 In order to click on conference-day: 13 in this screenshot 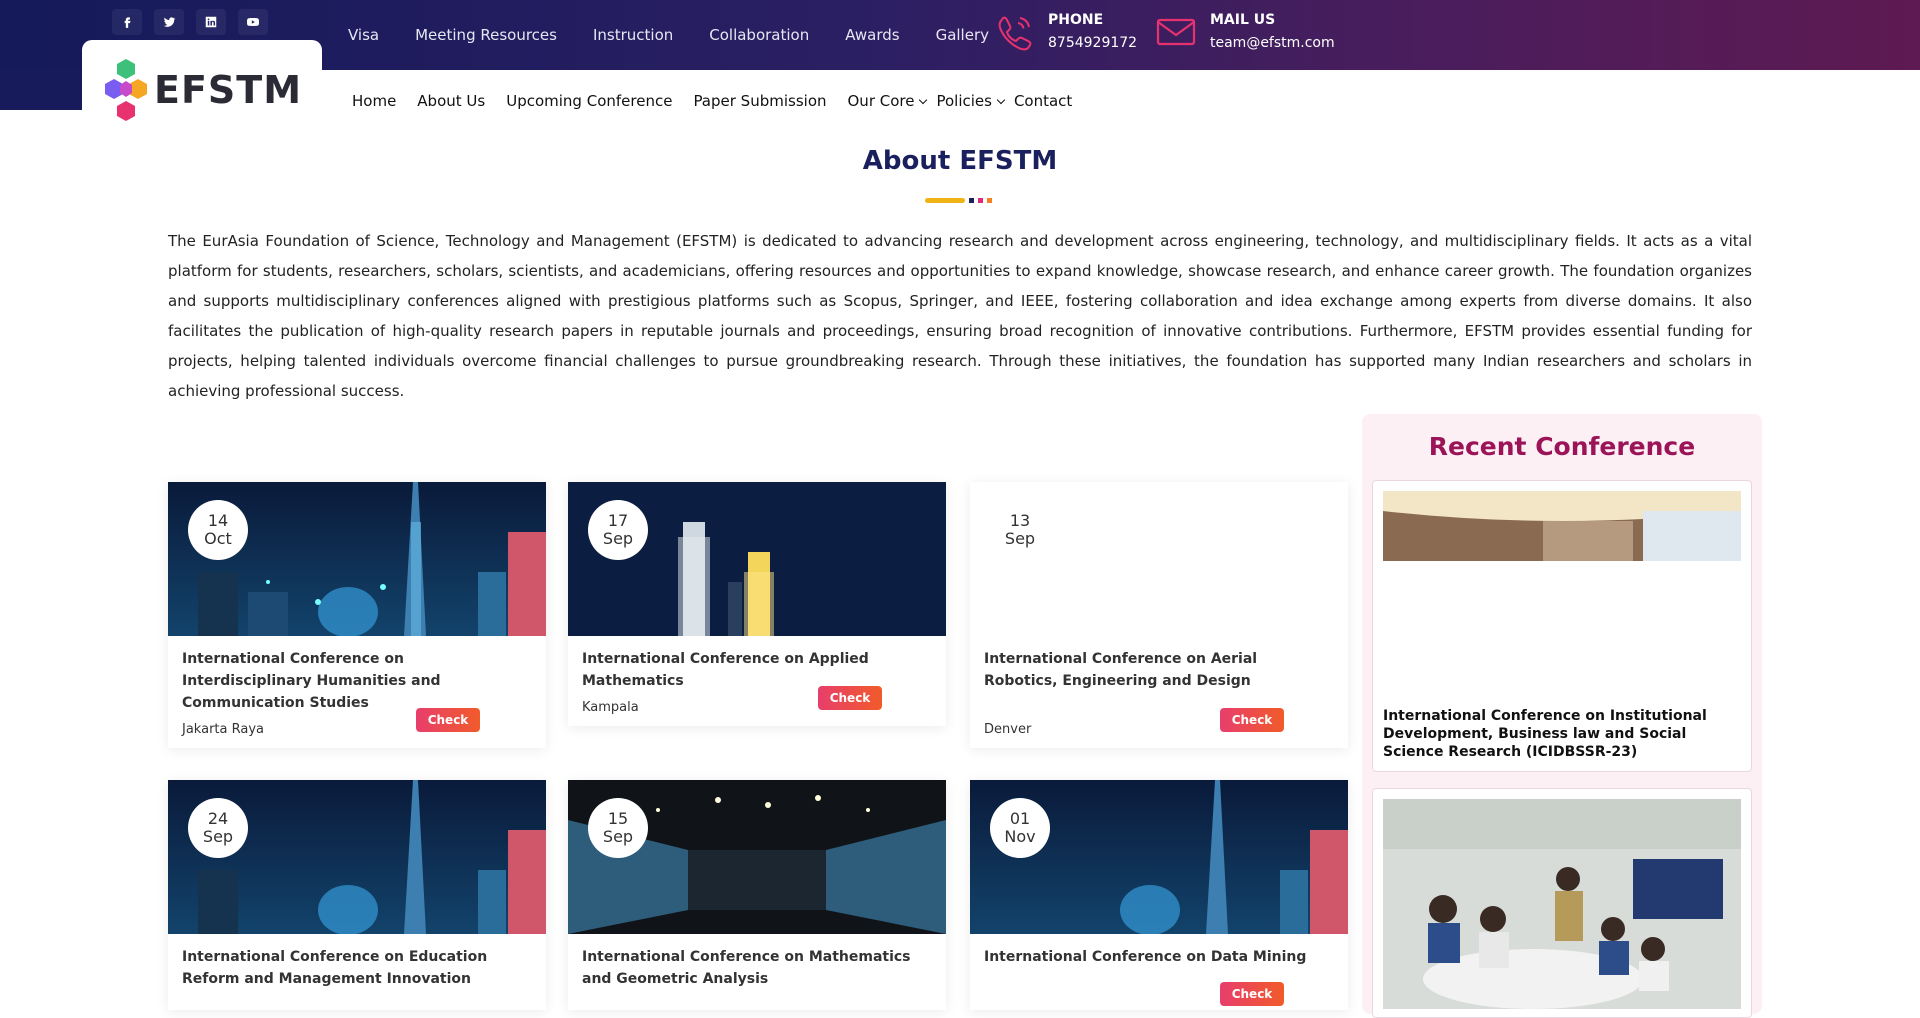, I will do `click(1020, 520)`.